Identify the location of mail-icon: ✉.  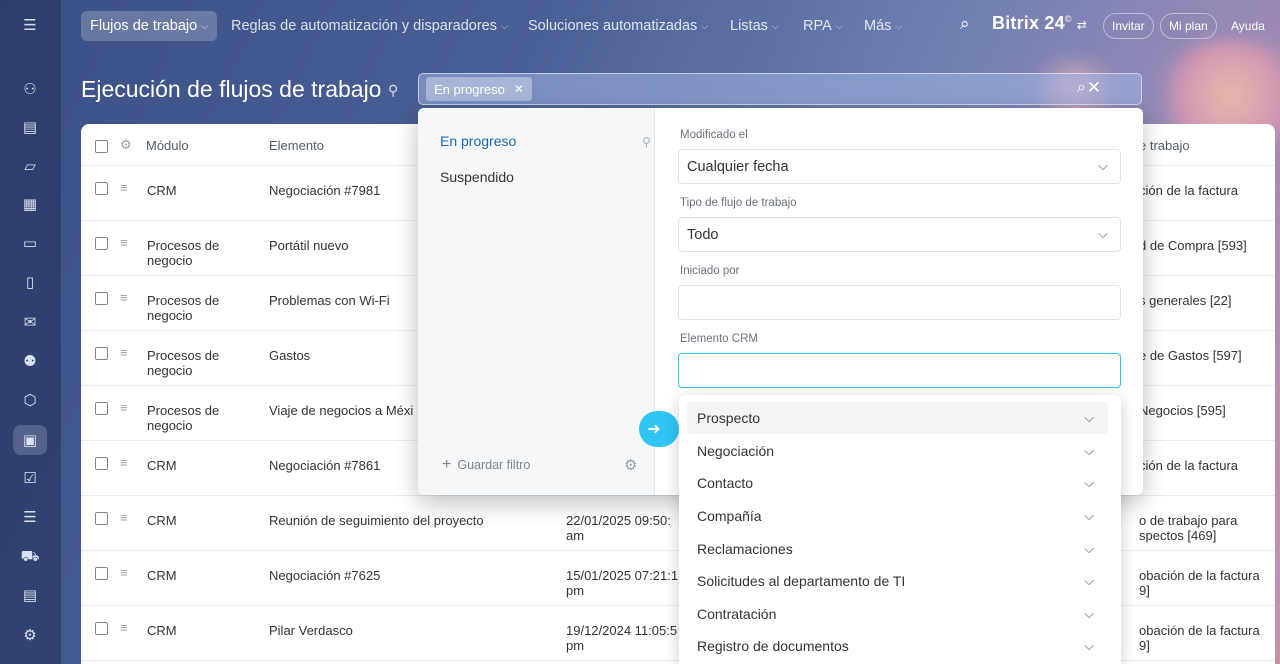
(30, 322).